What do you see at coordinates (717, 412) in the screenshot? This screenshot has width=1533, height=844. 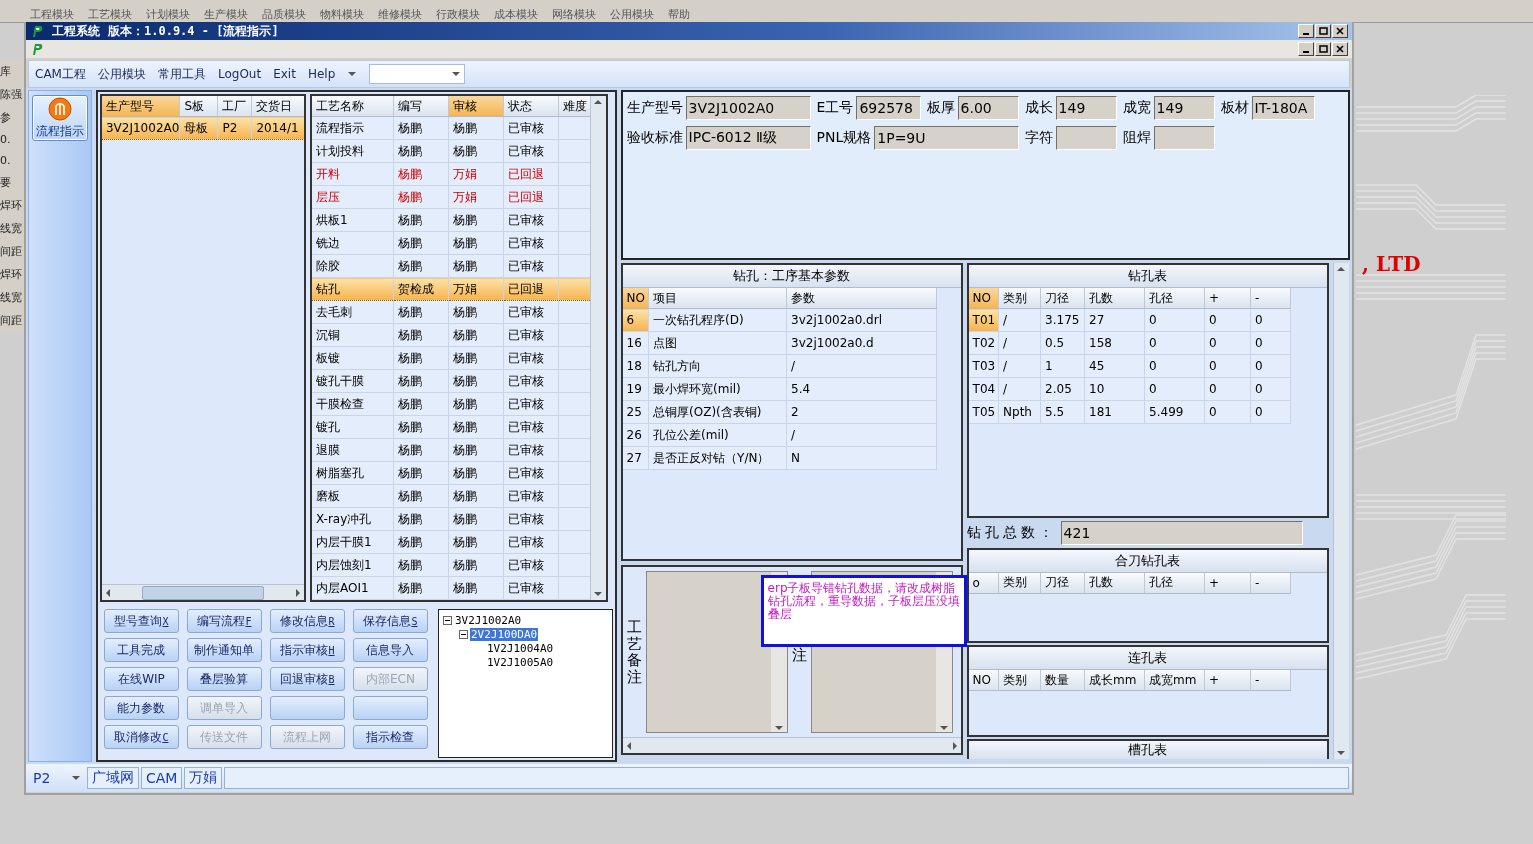 I see `table-cell: 总铜厚(OZ)(含表铜)` at bounding box center [717, 412].